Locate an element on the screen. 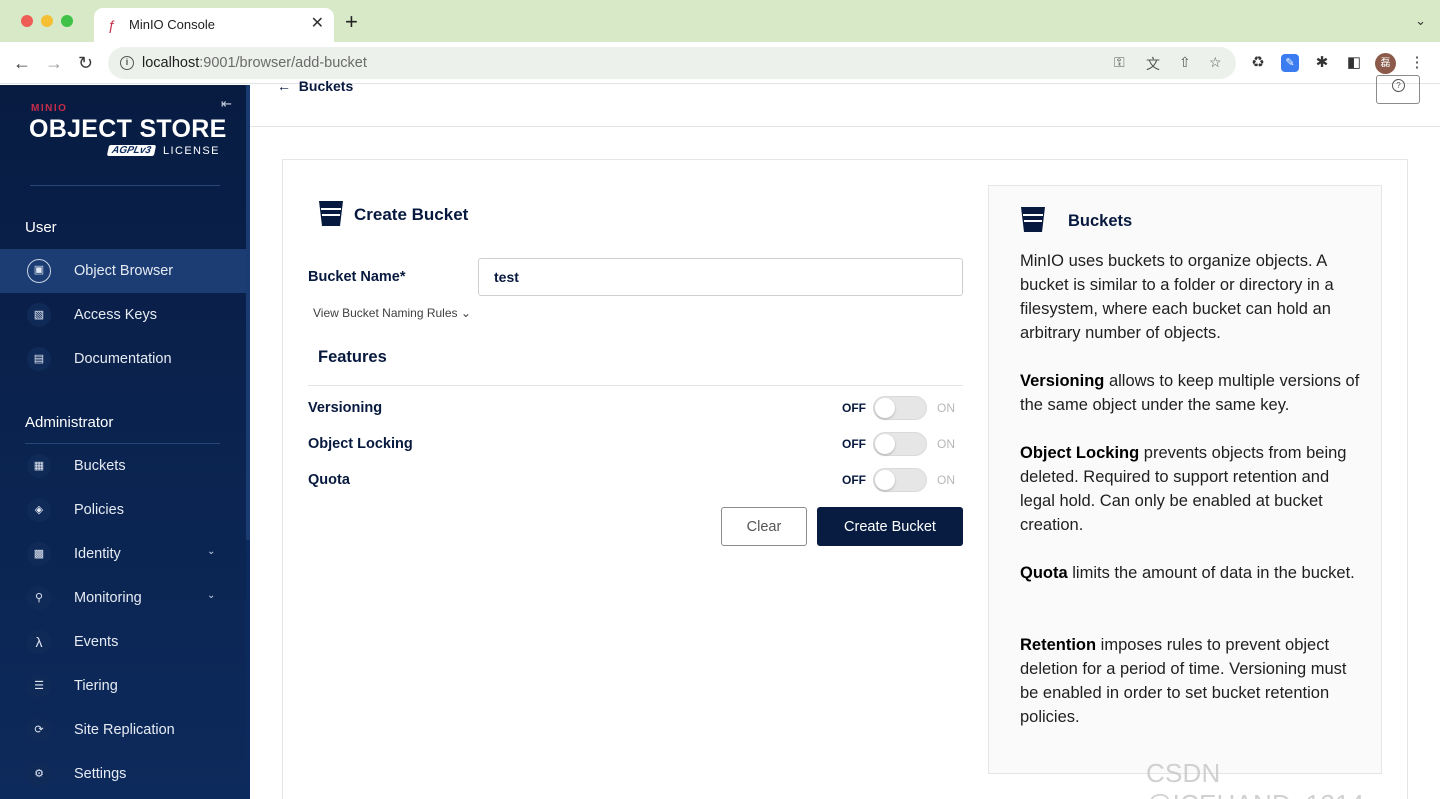  settings-icon: ⚙ is located at coordinates (39, 774).